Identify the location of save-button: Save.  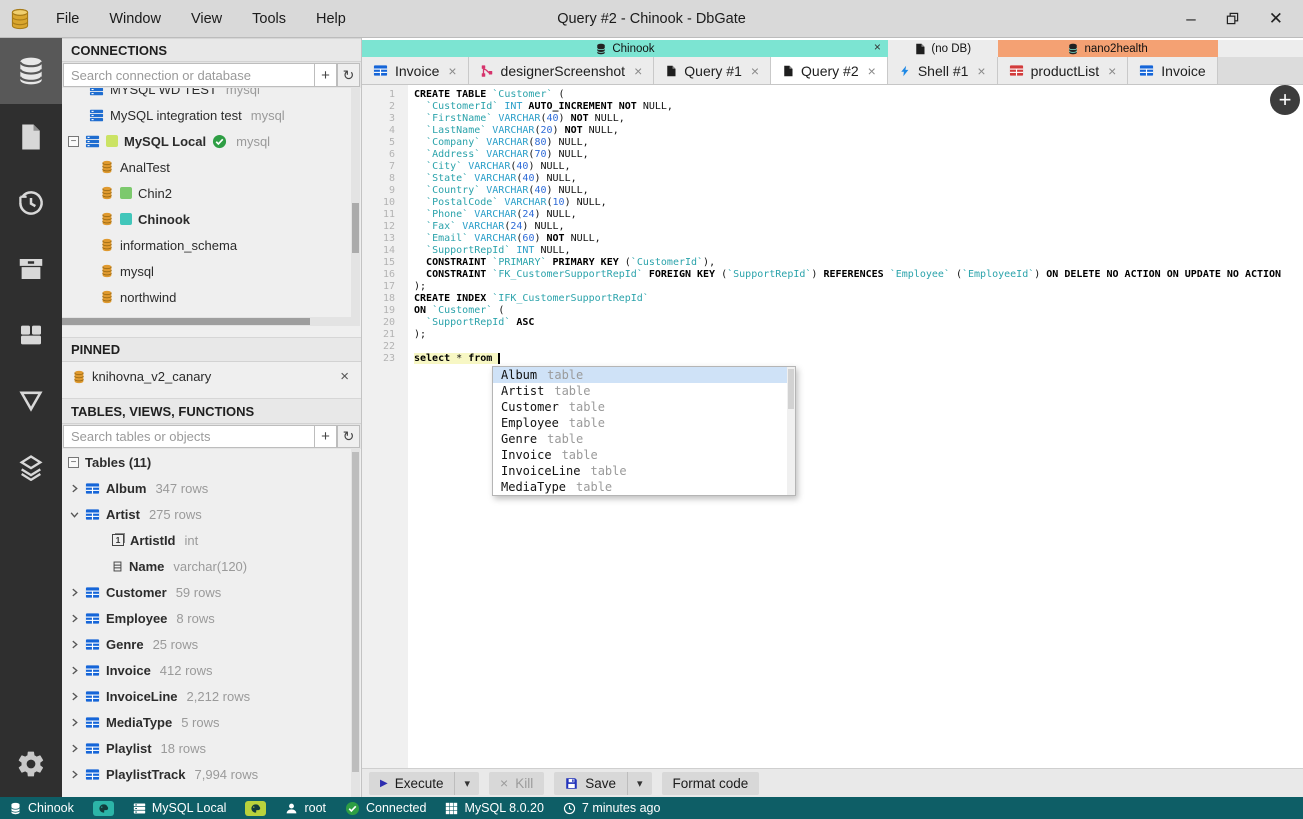
(590, 783).